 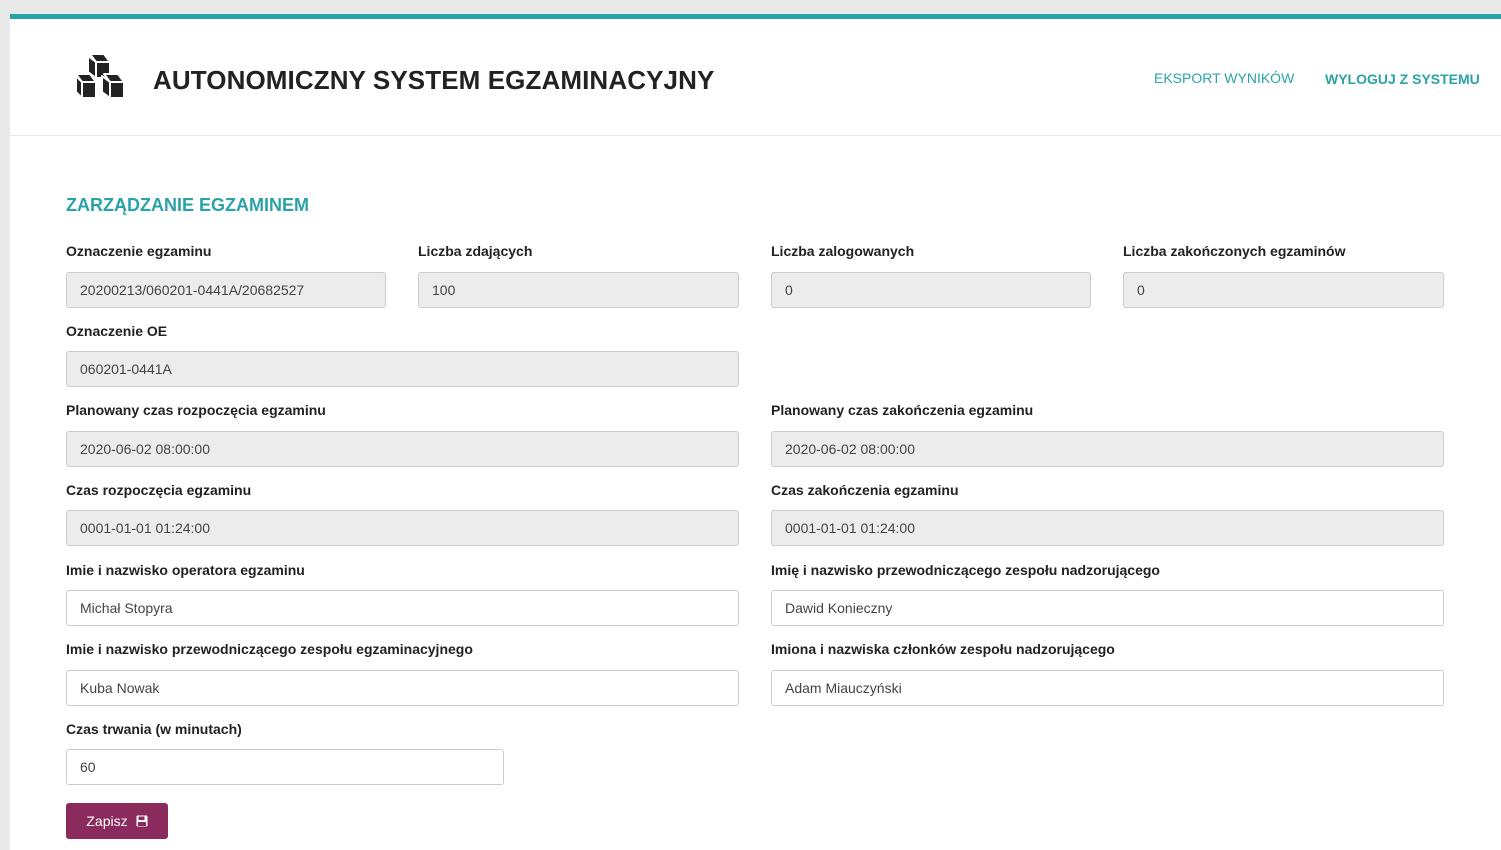 What do you see at coordinates (434, 80) in the screenshot?
I see `app-title: AUTONOMICZNY SYSTEM EGZAMINACYJNY` at bounding box center [434, 80].